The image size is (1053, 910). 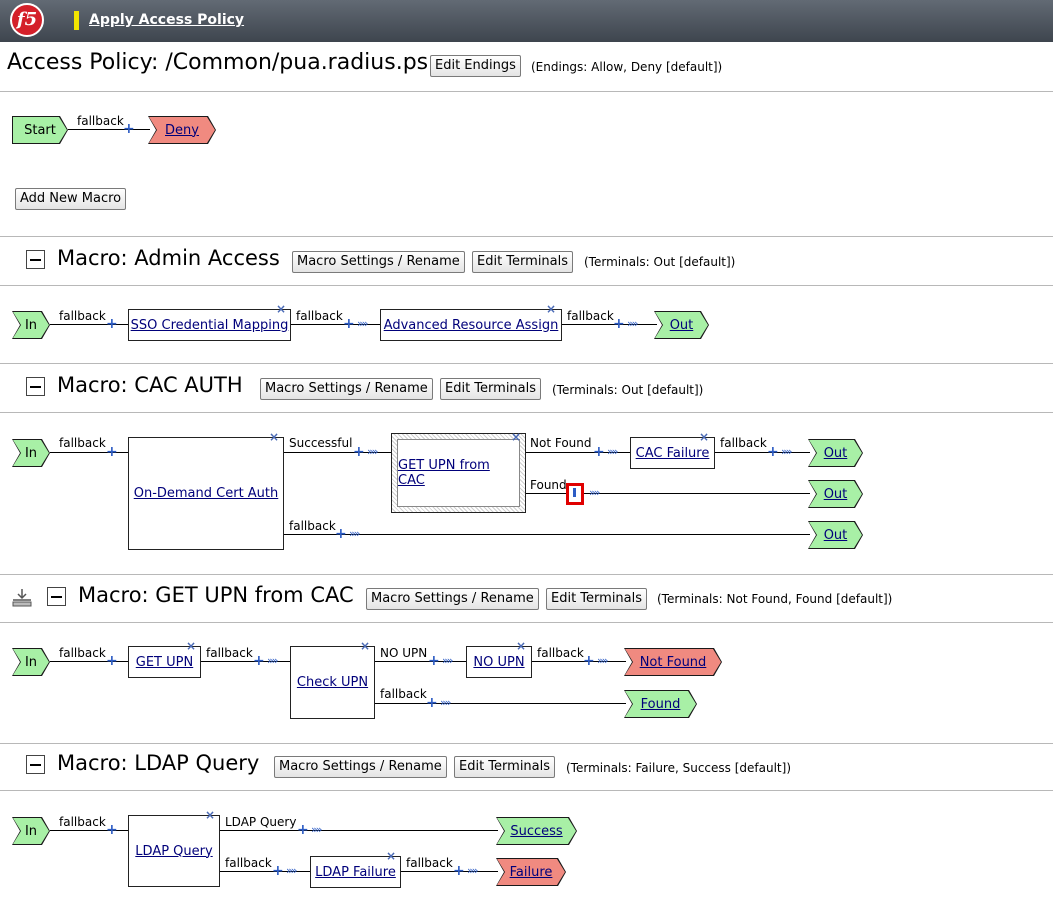 I want to click on deny-ending: Deny, so click(x=182, y=130).